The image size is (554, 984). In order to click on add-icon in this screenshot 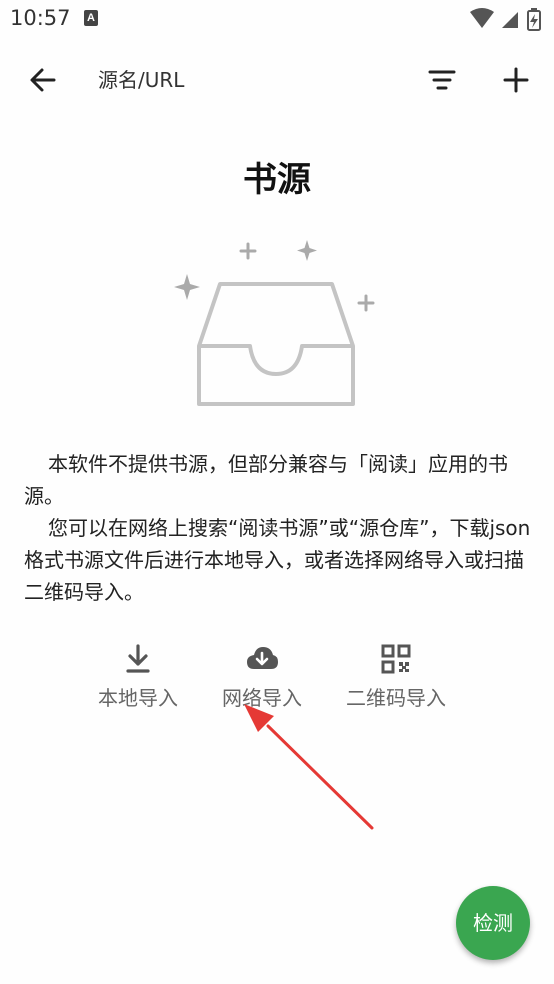, I will do `click(516, 80)`.